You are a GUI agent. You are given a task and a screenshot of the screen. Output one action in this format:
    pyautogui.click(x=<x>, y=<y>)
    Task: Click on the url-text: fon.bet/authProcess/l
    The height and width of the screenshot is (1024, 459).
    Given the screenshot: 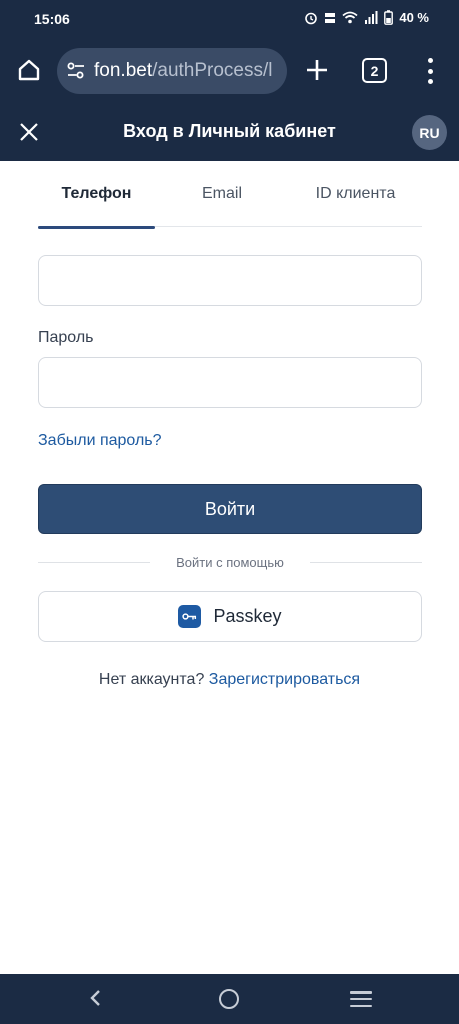 What is the action you would take?
    pyautogui.click(x=183, y=71)
    